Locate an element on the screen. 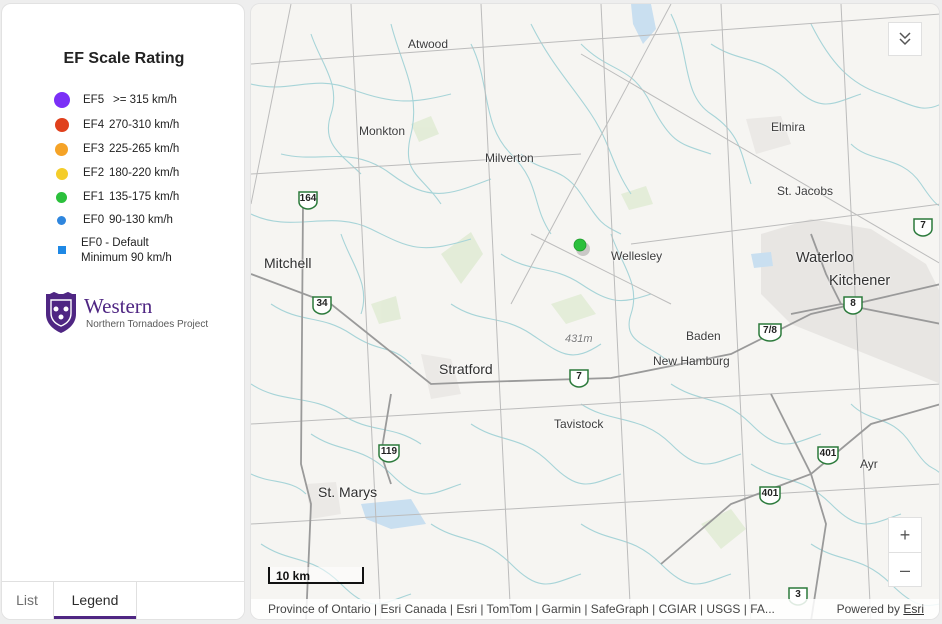  logo-name: Western is located at coordinates (118, 306).